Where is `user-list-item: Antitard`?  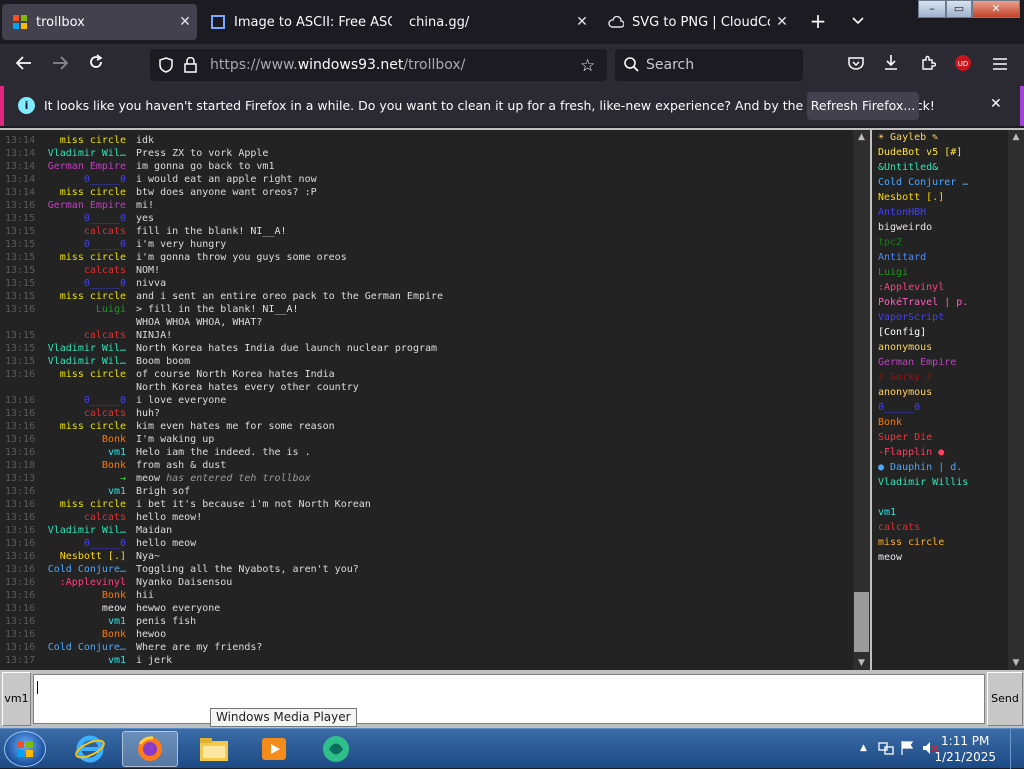
user-list-item: Antitard is located at coordinates (940, 257).